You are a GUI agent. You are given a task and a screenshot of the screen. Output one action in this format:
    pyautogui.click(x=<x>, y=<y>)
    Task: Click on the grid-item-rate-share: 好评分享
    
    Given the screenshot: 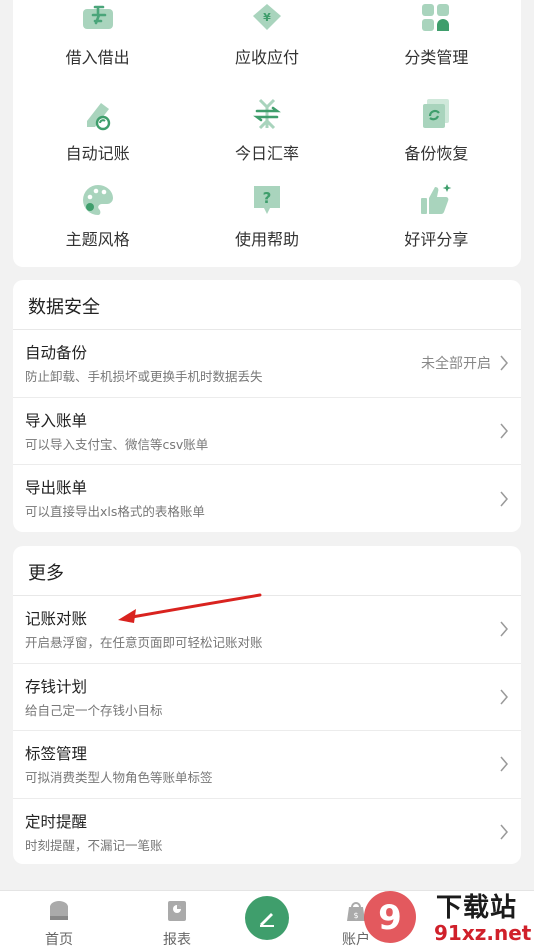 What is the action you would take?
    pyautogui.click(x=436, y=215)
    